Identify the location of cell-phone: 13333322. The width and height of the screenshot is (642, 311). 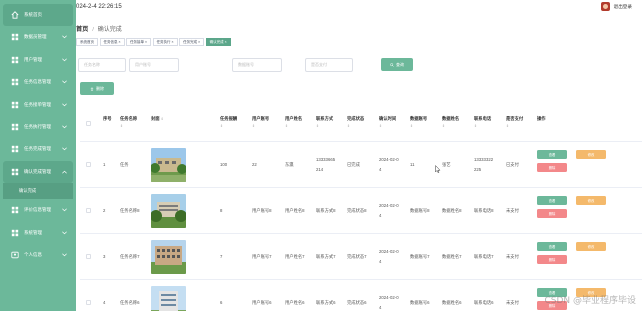
(484, 159).